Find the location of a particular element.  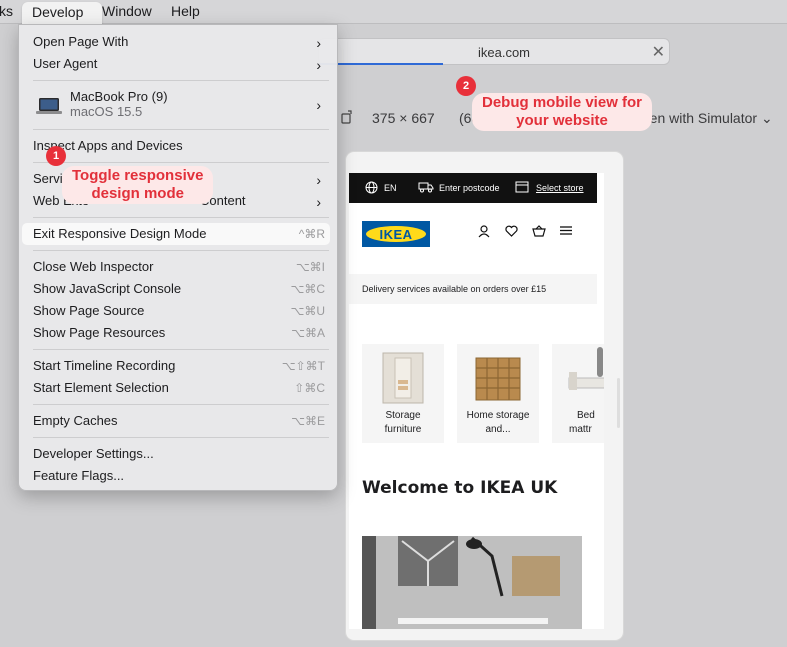

menu-item-start-timeline-recording: Start Timeline Recording ⌥⇧⌘T is located at coordinates (181, 368).